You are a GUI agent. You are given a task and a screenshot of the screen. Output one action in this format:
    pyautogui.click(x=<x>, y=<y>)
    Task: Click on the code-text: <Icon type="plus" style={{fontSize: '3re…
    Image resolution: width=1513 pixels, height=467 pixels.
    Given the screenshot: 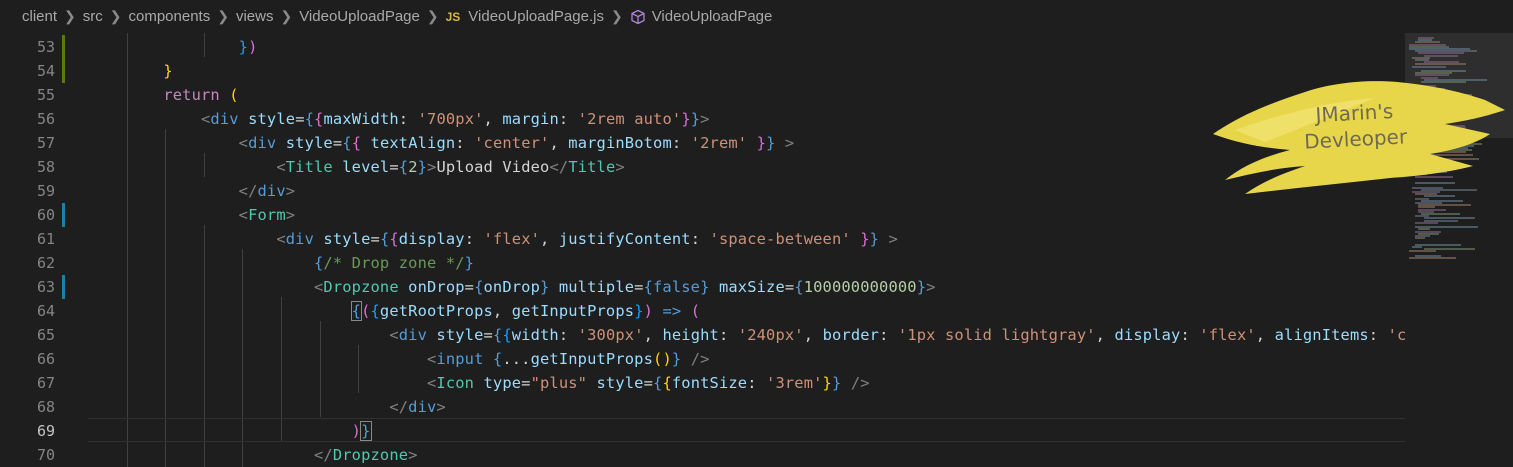 What is the action you would take?
    pyautogui.click(x=648, y=383)
    